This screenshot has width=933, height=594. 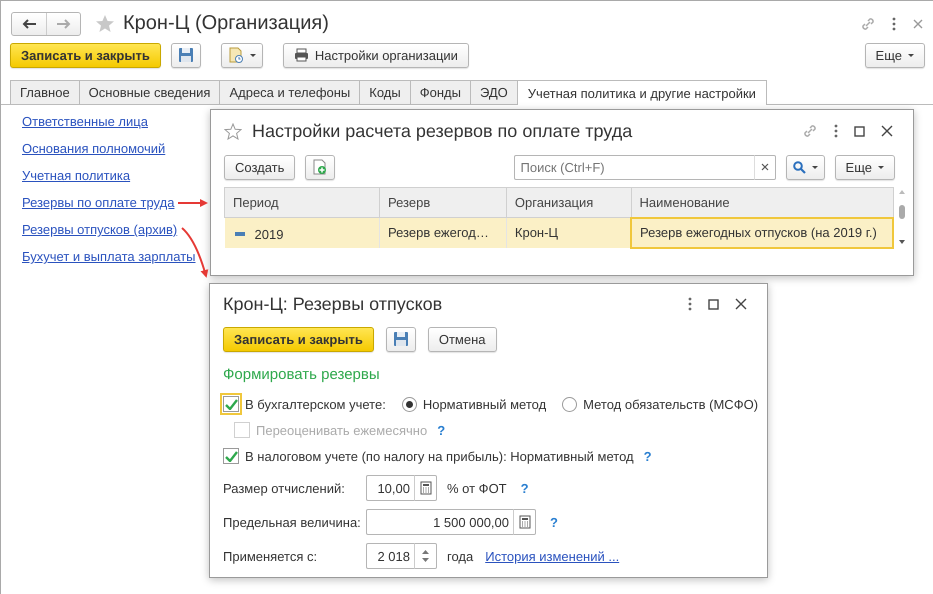 I want to click on document-plus-icon, so click(x=320, y=167).